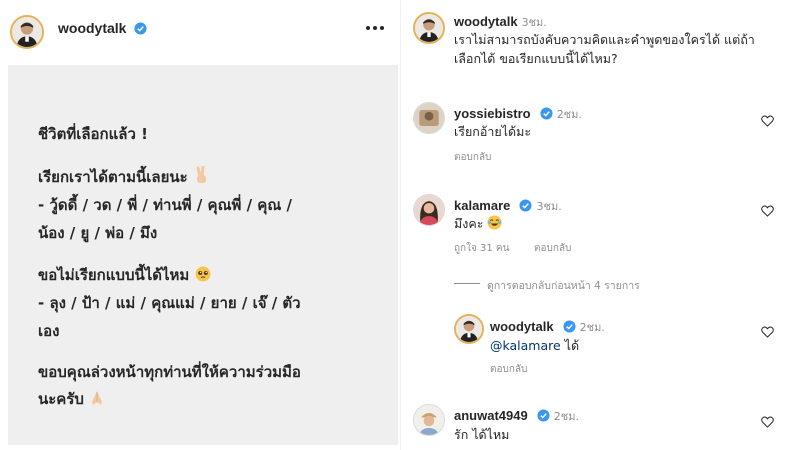  What do you see at coordinates (102, 28) in the screenshot?
I see `post-username: woodytalk` at bounding box center [102, 28].